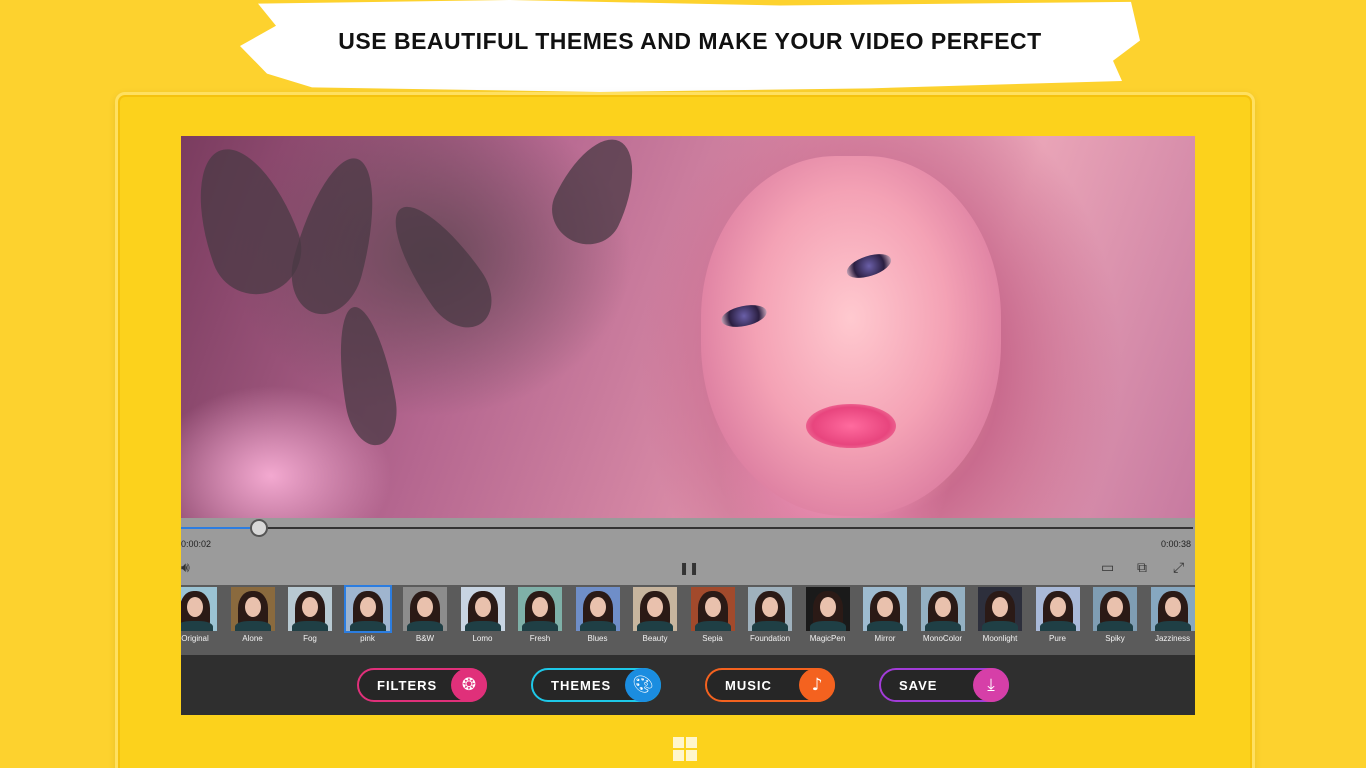 The image size is (1366, 768). I want to click on pause-icon: ❚❚, so click(689, 568).